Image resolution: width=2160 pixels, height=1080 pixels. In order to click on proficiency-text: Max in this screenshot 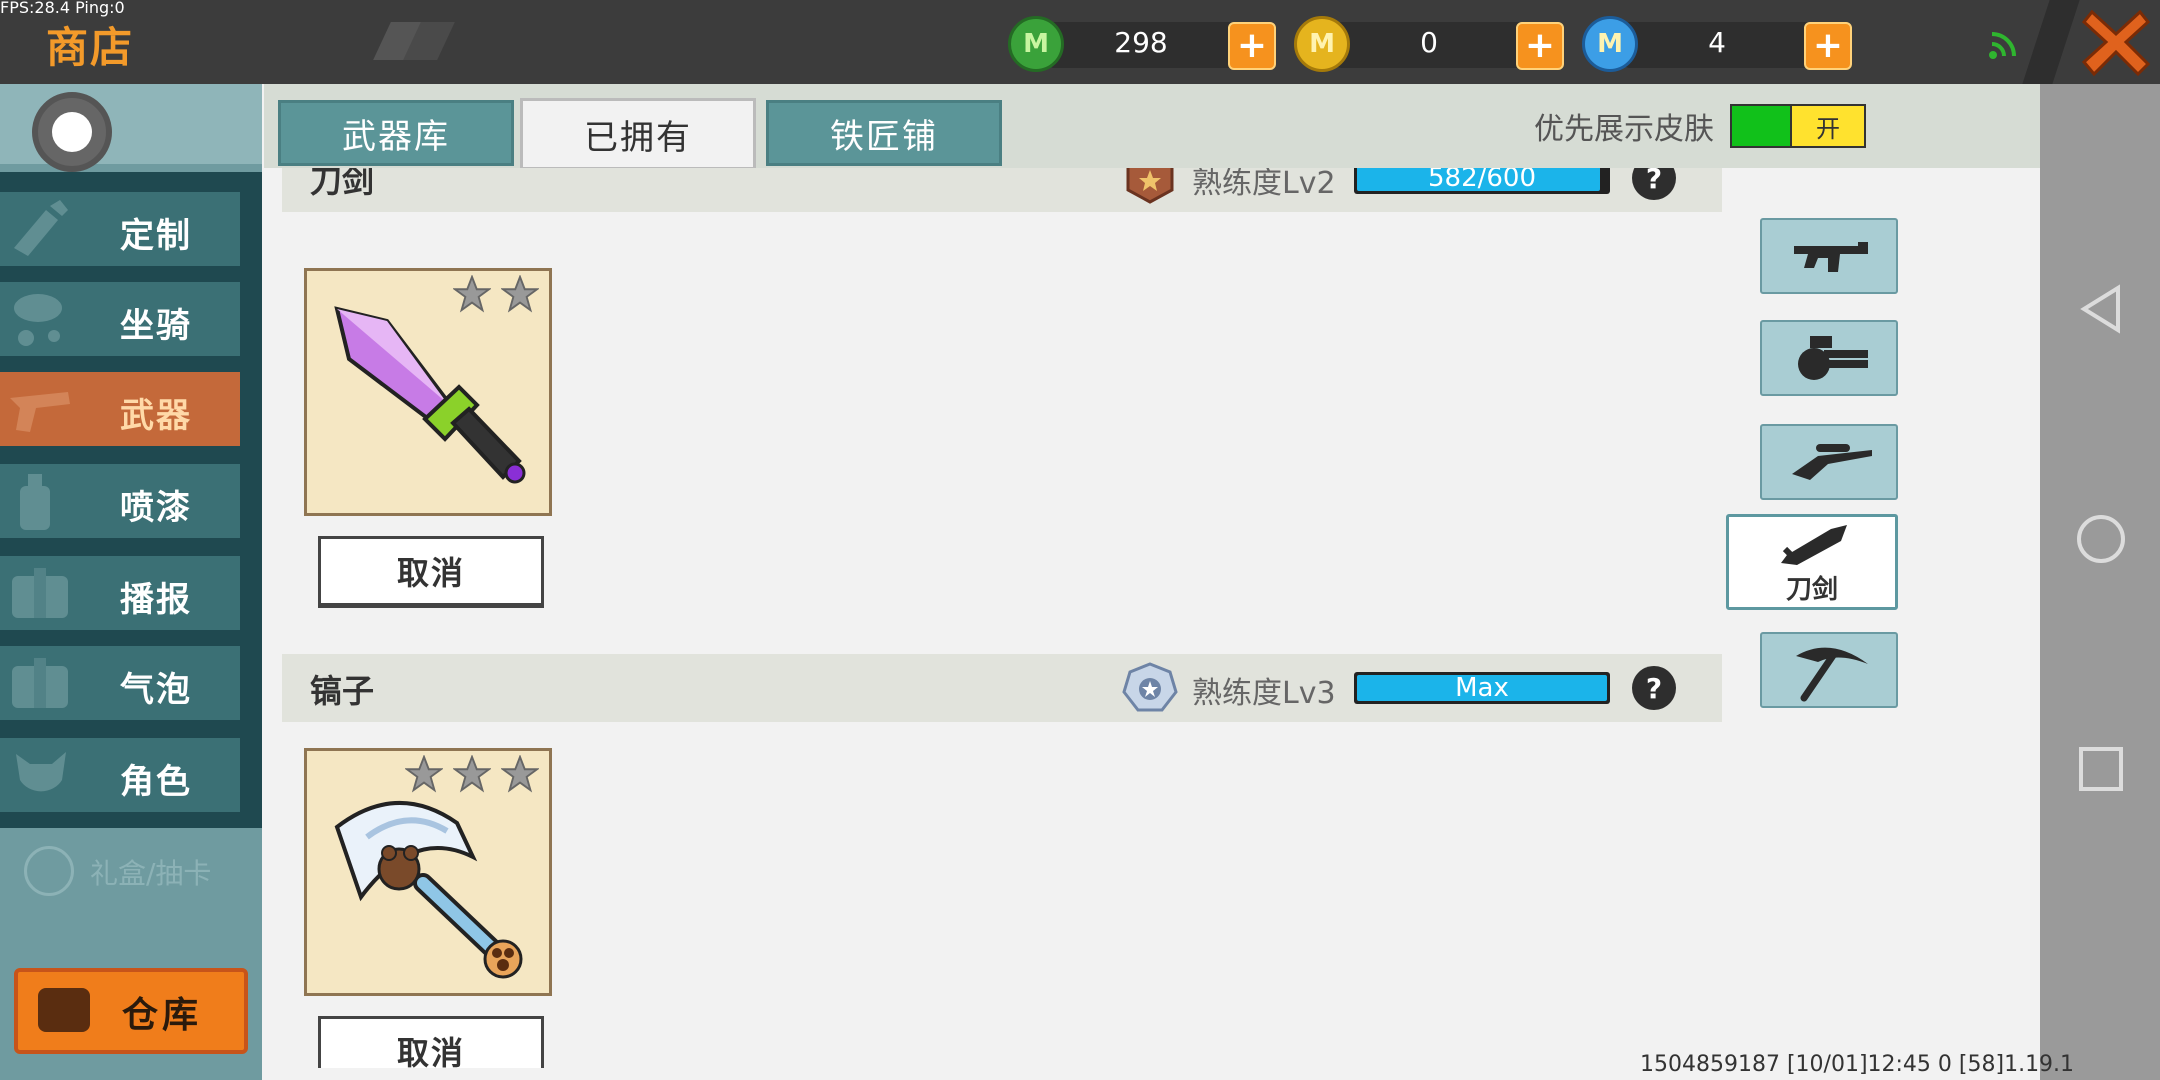, I will do `click(1482, 688)`.